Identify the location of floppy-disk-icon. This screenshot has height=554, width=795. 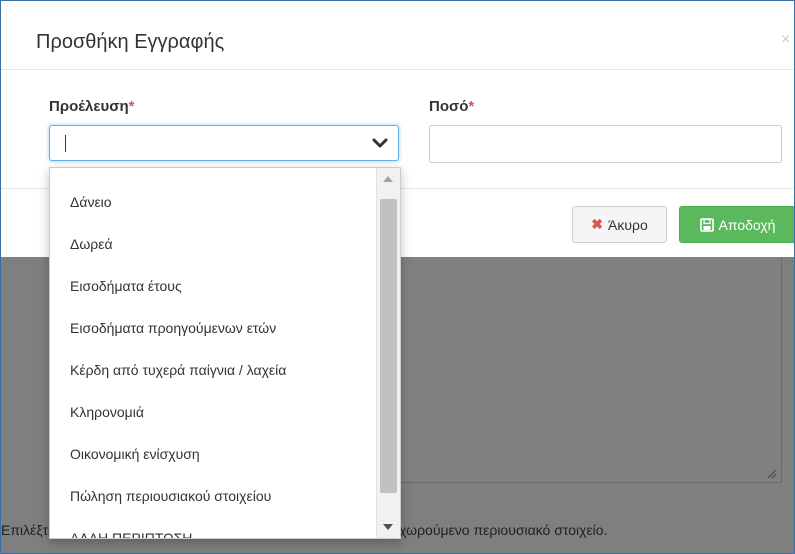
(706, 224).